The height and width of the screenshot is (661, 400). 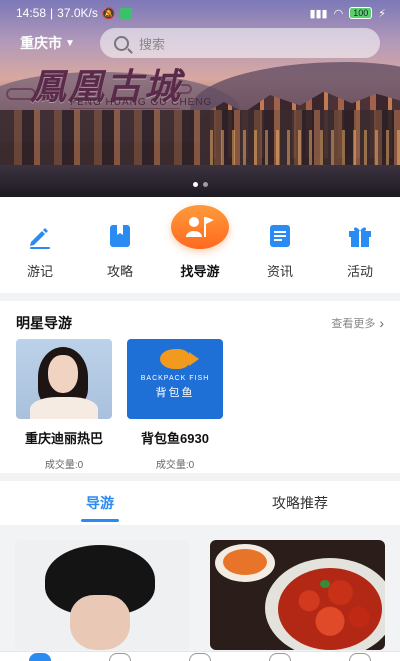 I want to click on nav-item-guides: 攻略, so click(x=120, y=245).